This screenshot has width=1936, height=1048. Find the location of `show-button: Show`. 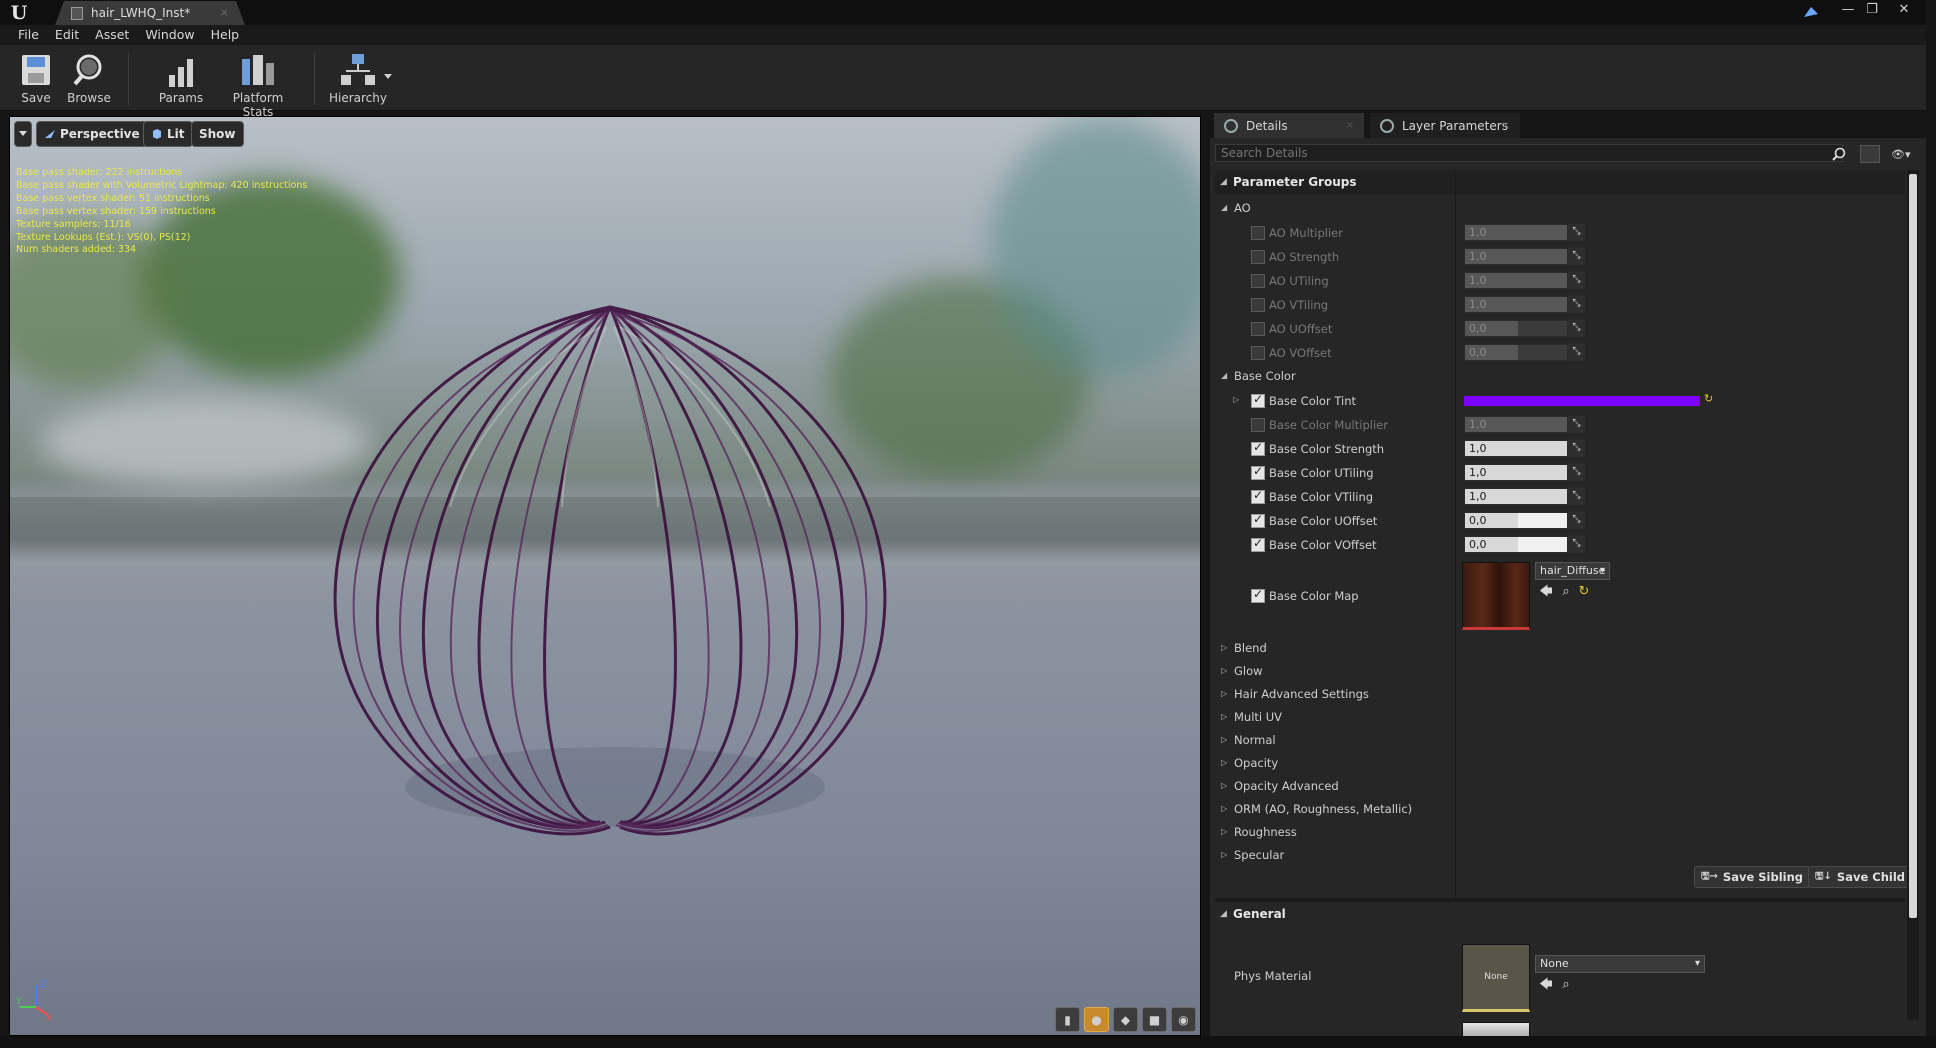

show-button: Show is located at coordinates (217, 134).